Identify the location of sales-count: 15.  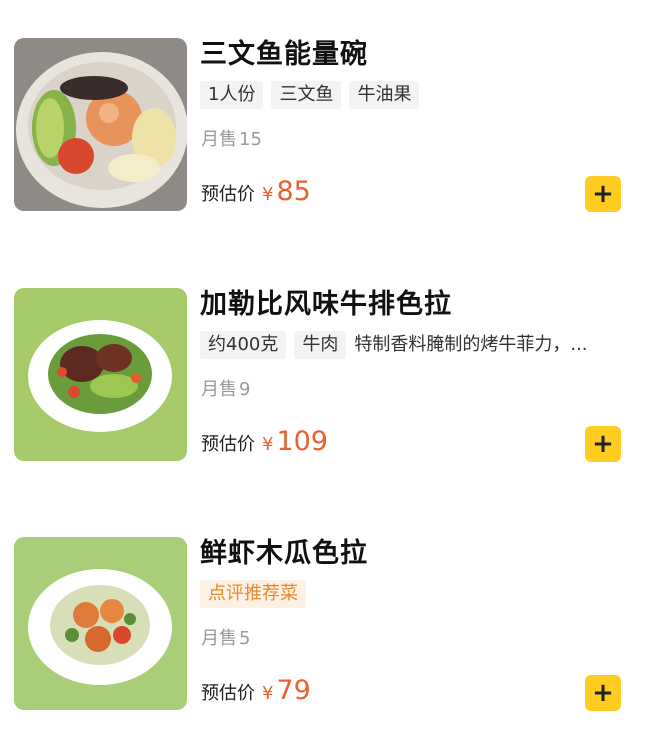
(250, 139).